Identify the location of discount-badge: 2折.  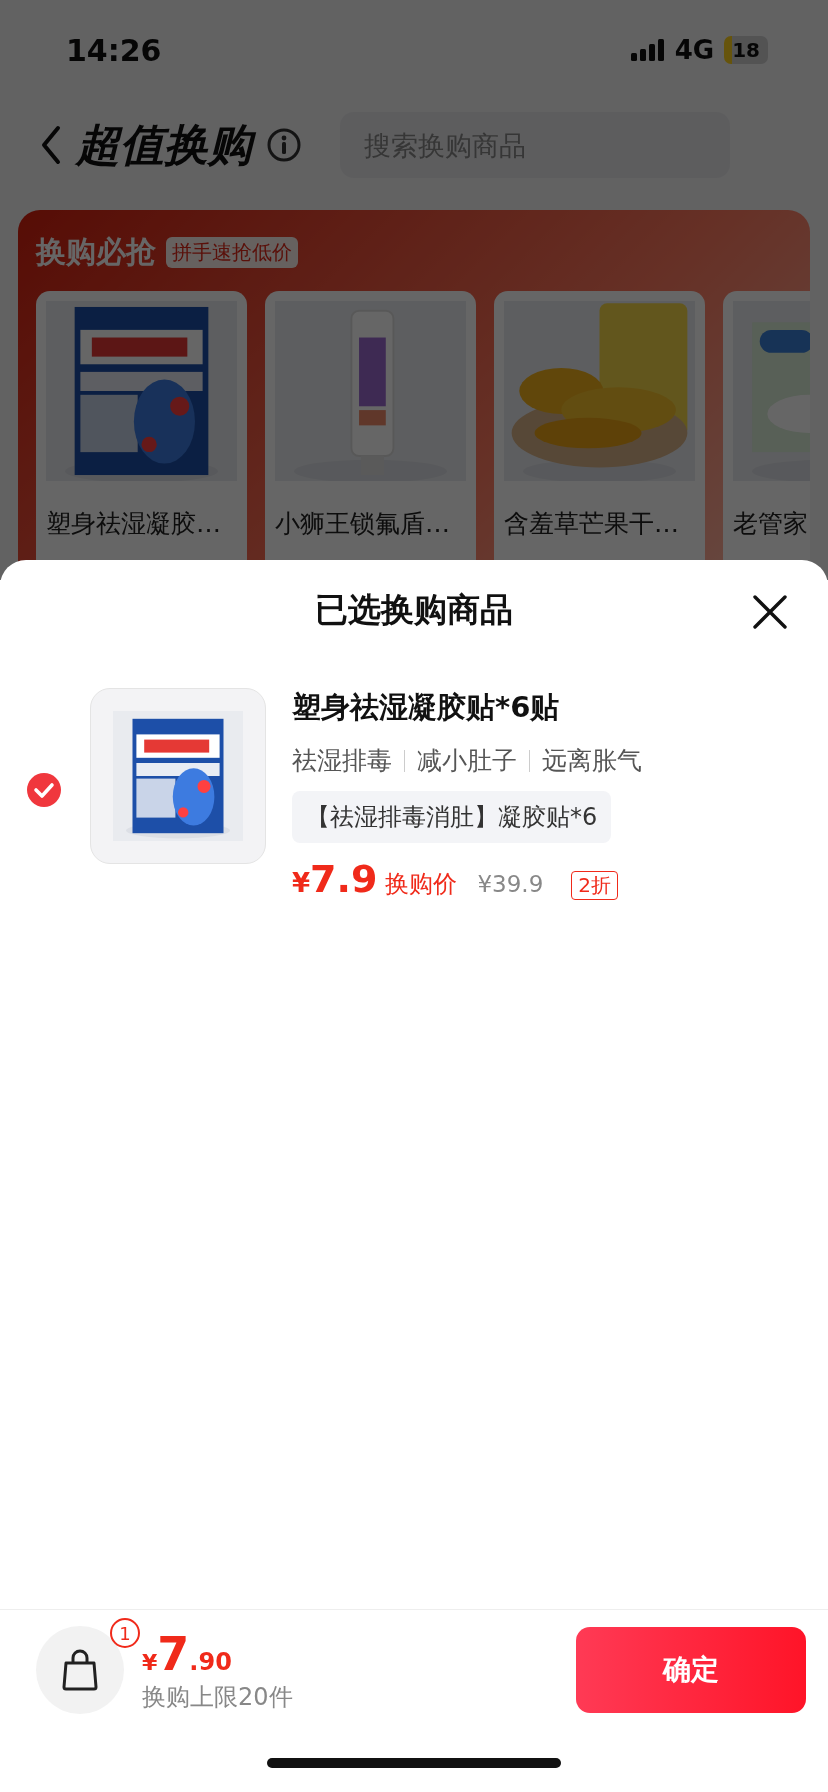
(594, 885).